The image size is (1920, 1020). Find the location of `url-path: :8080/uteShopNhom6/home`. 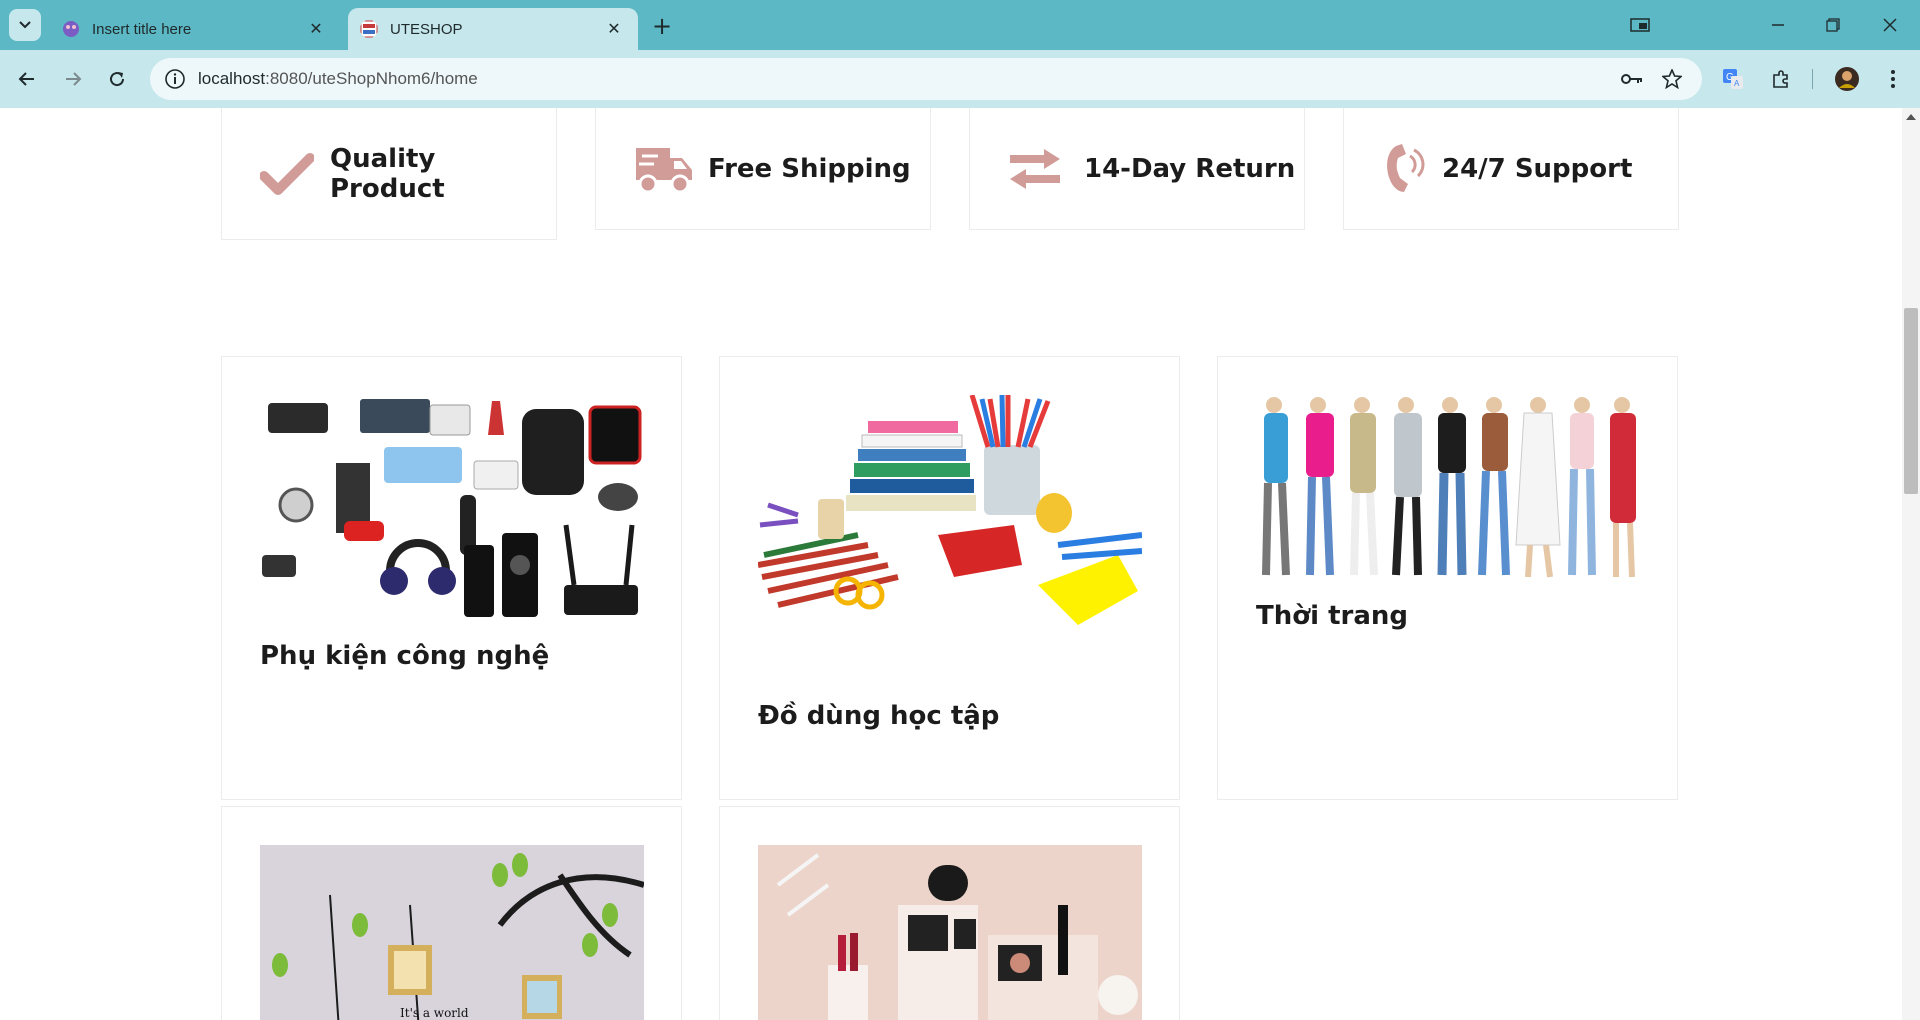

url-path: :8080/uteShopNhom6/home is located at coordinates (371, 78).